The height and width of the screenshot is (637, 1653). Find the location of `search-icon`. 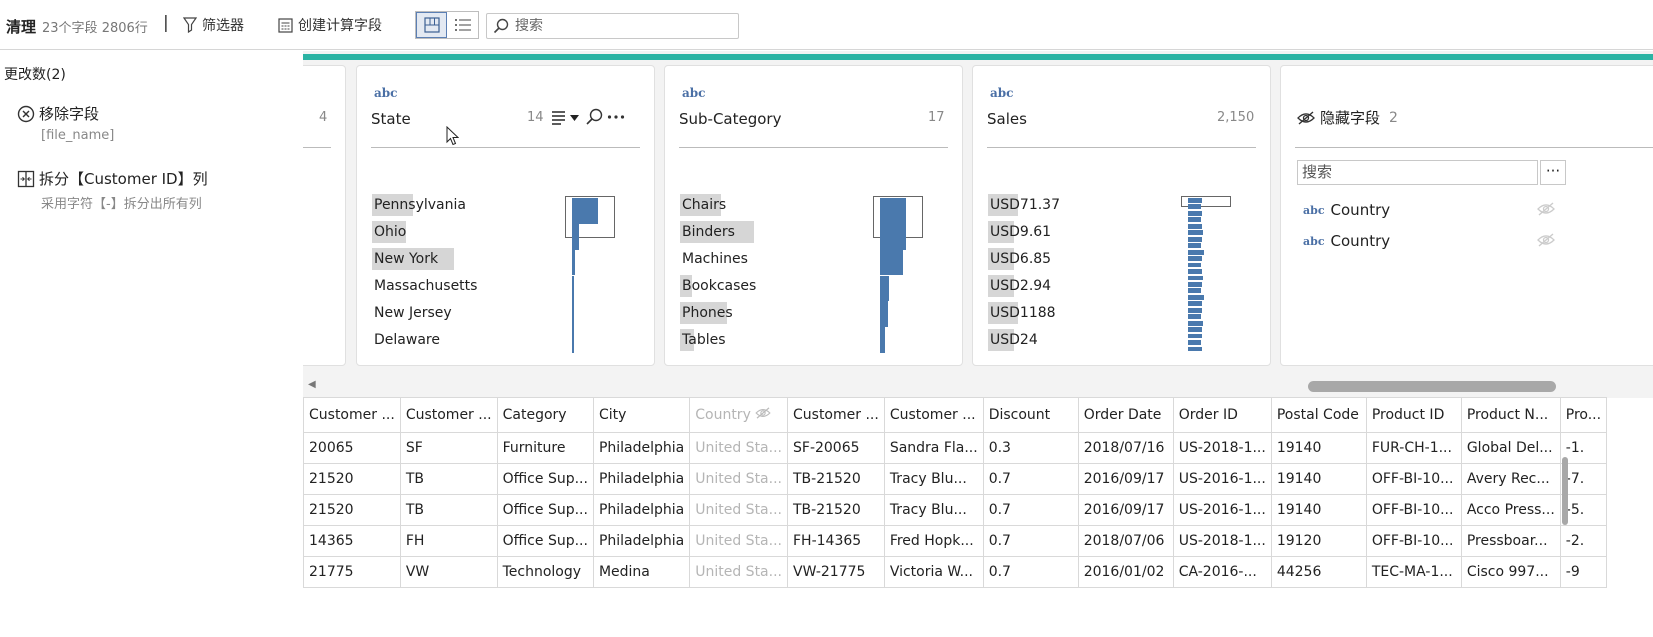

search-icon is located at coordinates (594, 117).